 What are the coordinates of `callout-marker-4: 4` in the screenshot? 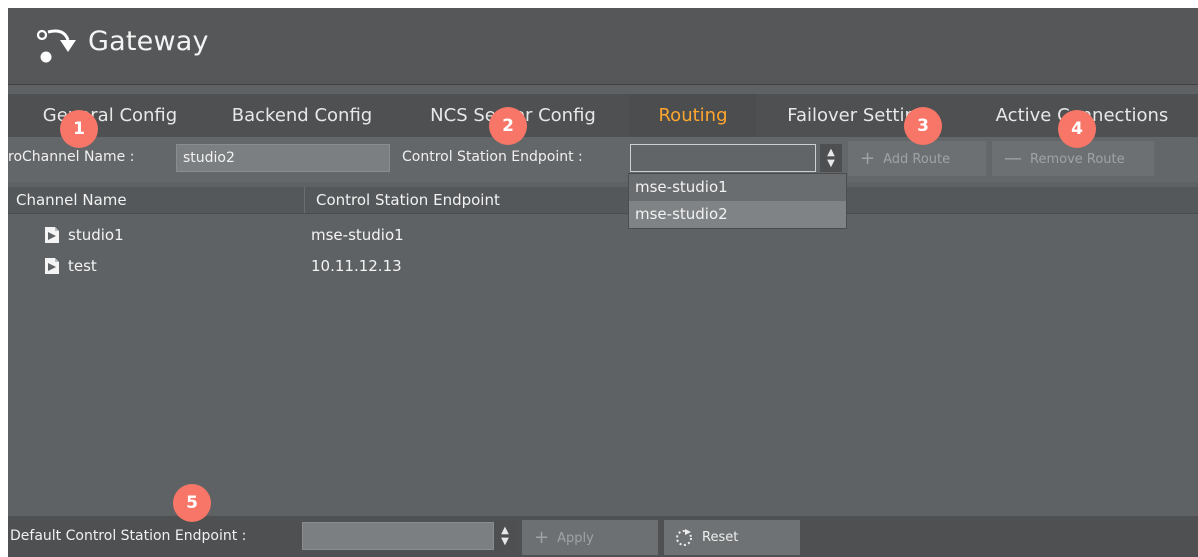 It's located at (1077, 129).